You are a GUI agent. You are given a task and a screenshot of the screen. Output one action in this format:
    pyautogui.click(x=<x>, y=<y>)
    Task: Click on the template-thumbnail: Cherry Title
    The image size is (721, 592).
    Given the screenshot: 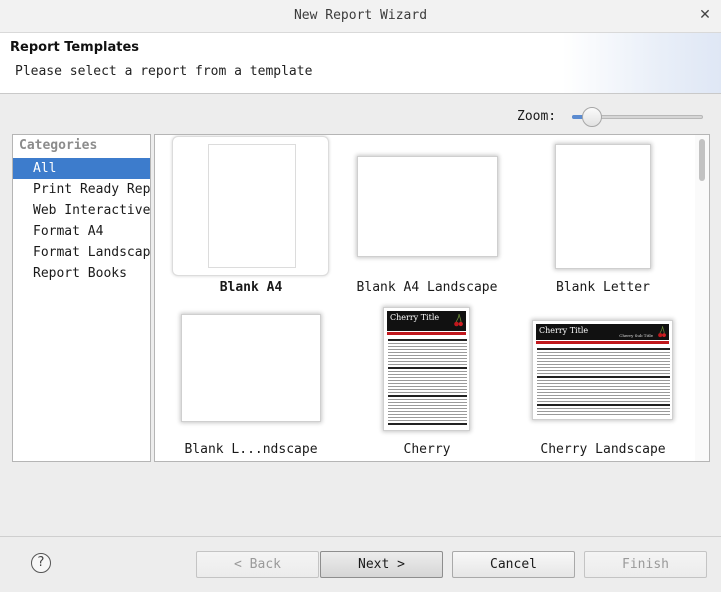 What is the action you would take?
    pyautogui.click(x=426, y=369)
    